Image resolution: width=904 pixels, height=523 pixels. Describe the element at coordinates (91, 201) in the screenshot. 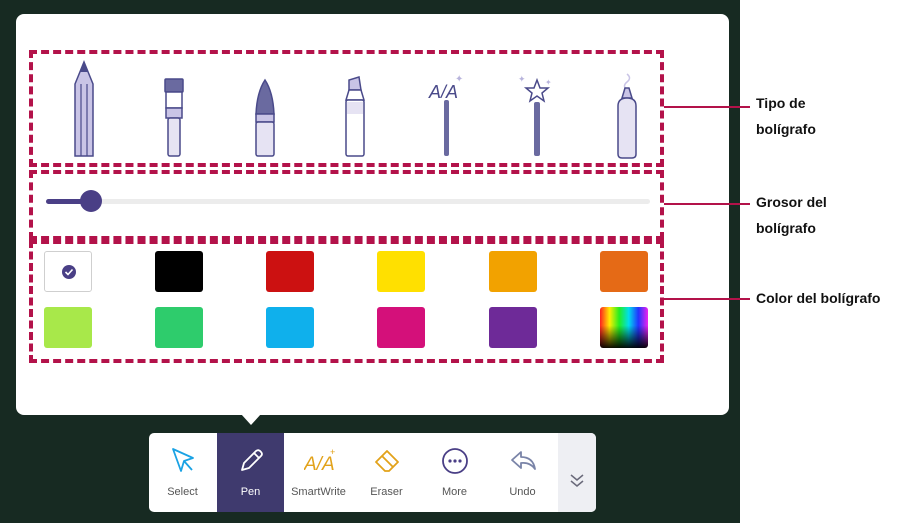

I see `thickness-slider-handle` at that location.